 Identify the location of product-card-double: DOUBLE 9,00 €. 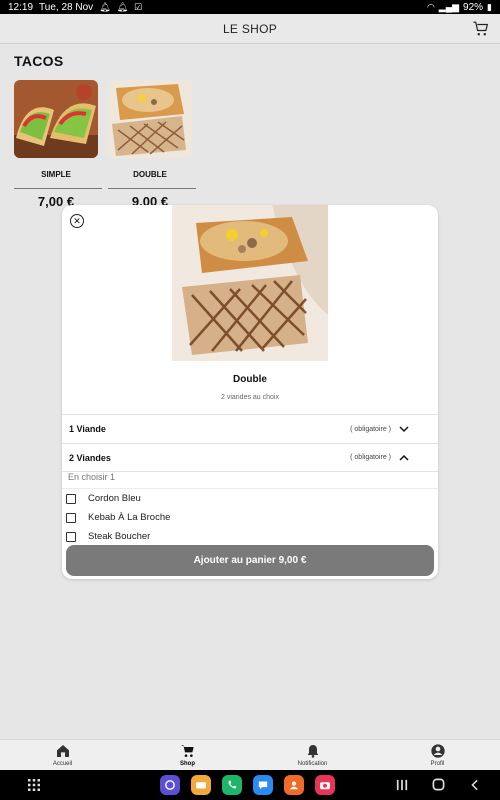
(152, 144).